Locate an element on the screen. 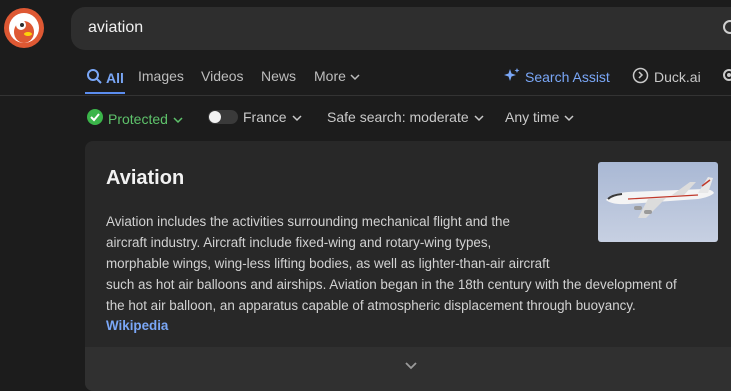  settings-gear-icon is located at coordinates (726, 75).